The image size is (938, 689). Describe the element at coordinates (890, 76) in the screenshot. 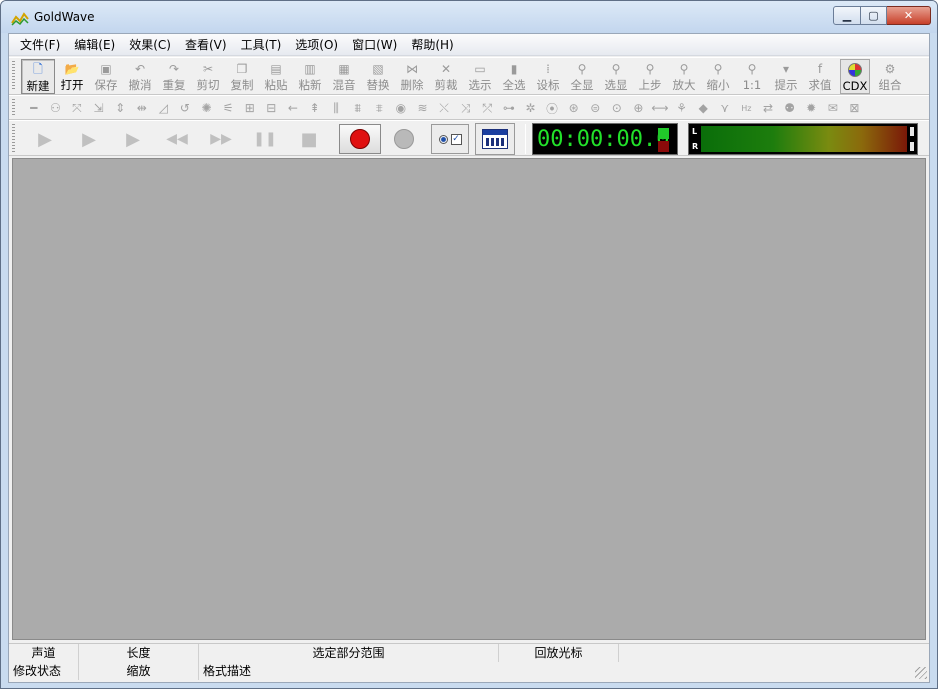

I see `combine-button: ⚙ 组合` at that location.